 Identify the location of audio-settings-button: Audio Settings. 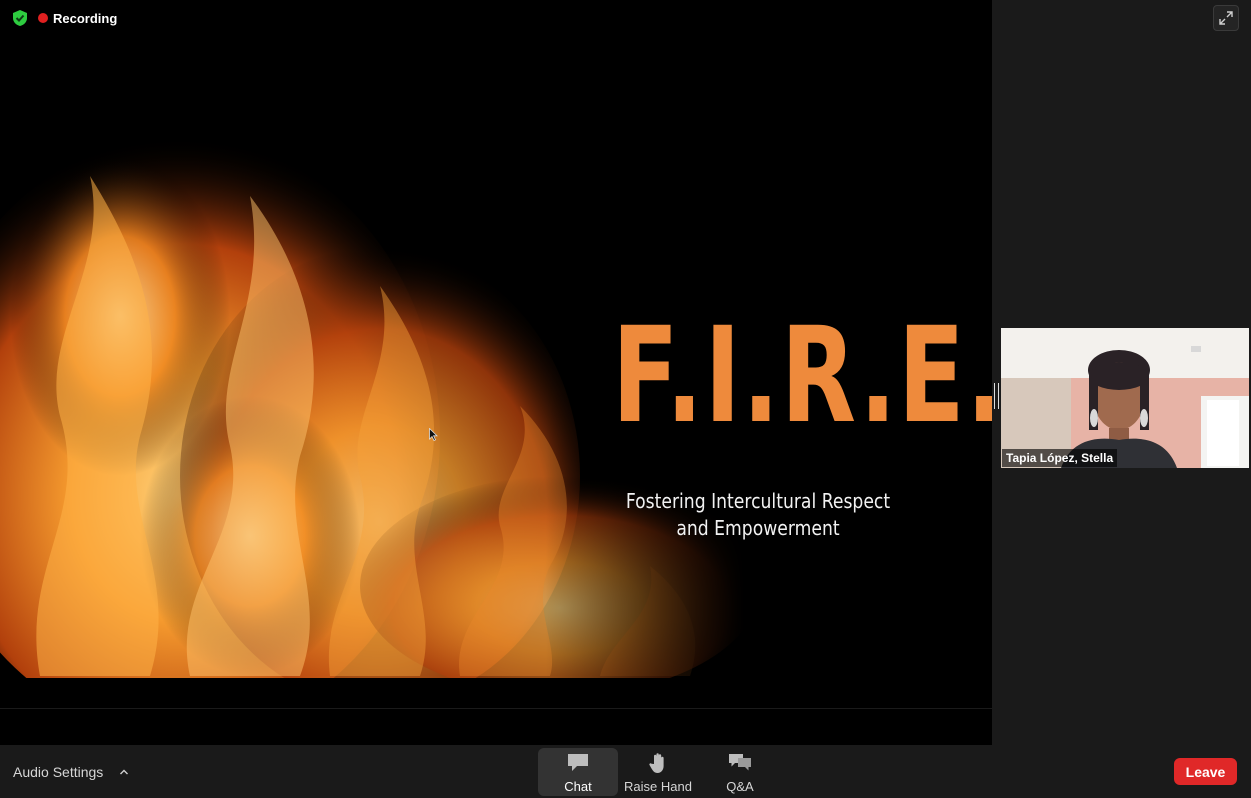
(71, 772).